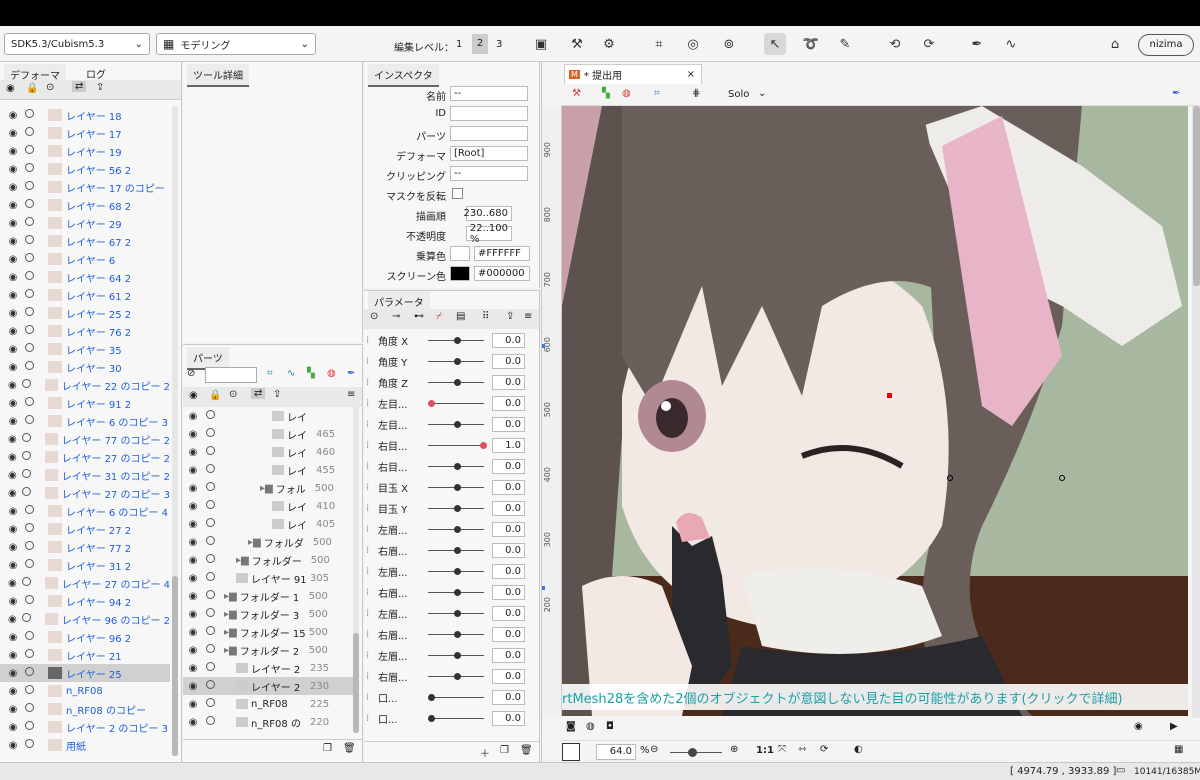 Image resolution: width=1200 pixels, height=780 pixels. Describe the element at coordinates (85, 277) in the screenshot. I see `deformer-row: ◉ レイヤー 64 2` at that location.